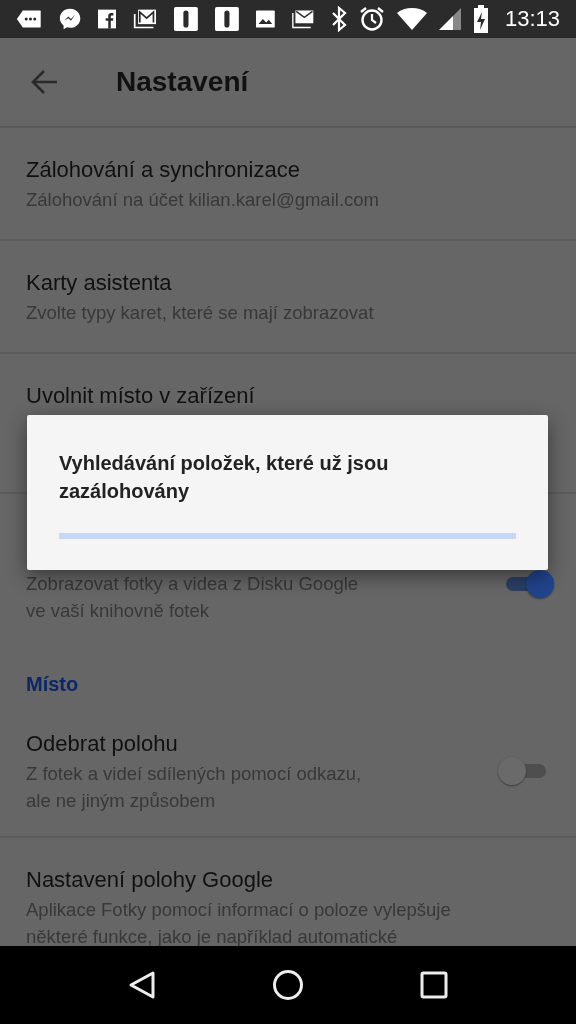 This screenshot has width=576, height=1024. I want to click on setting-title: Zálohování a synchronizace, so click(163, 170).